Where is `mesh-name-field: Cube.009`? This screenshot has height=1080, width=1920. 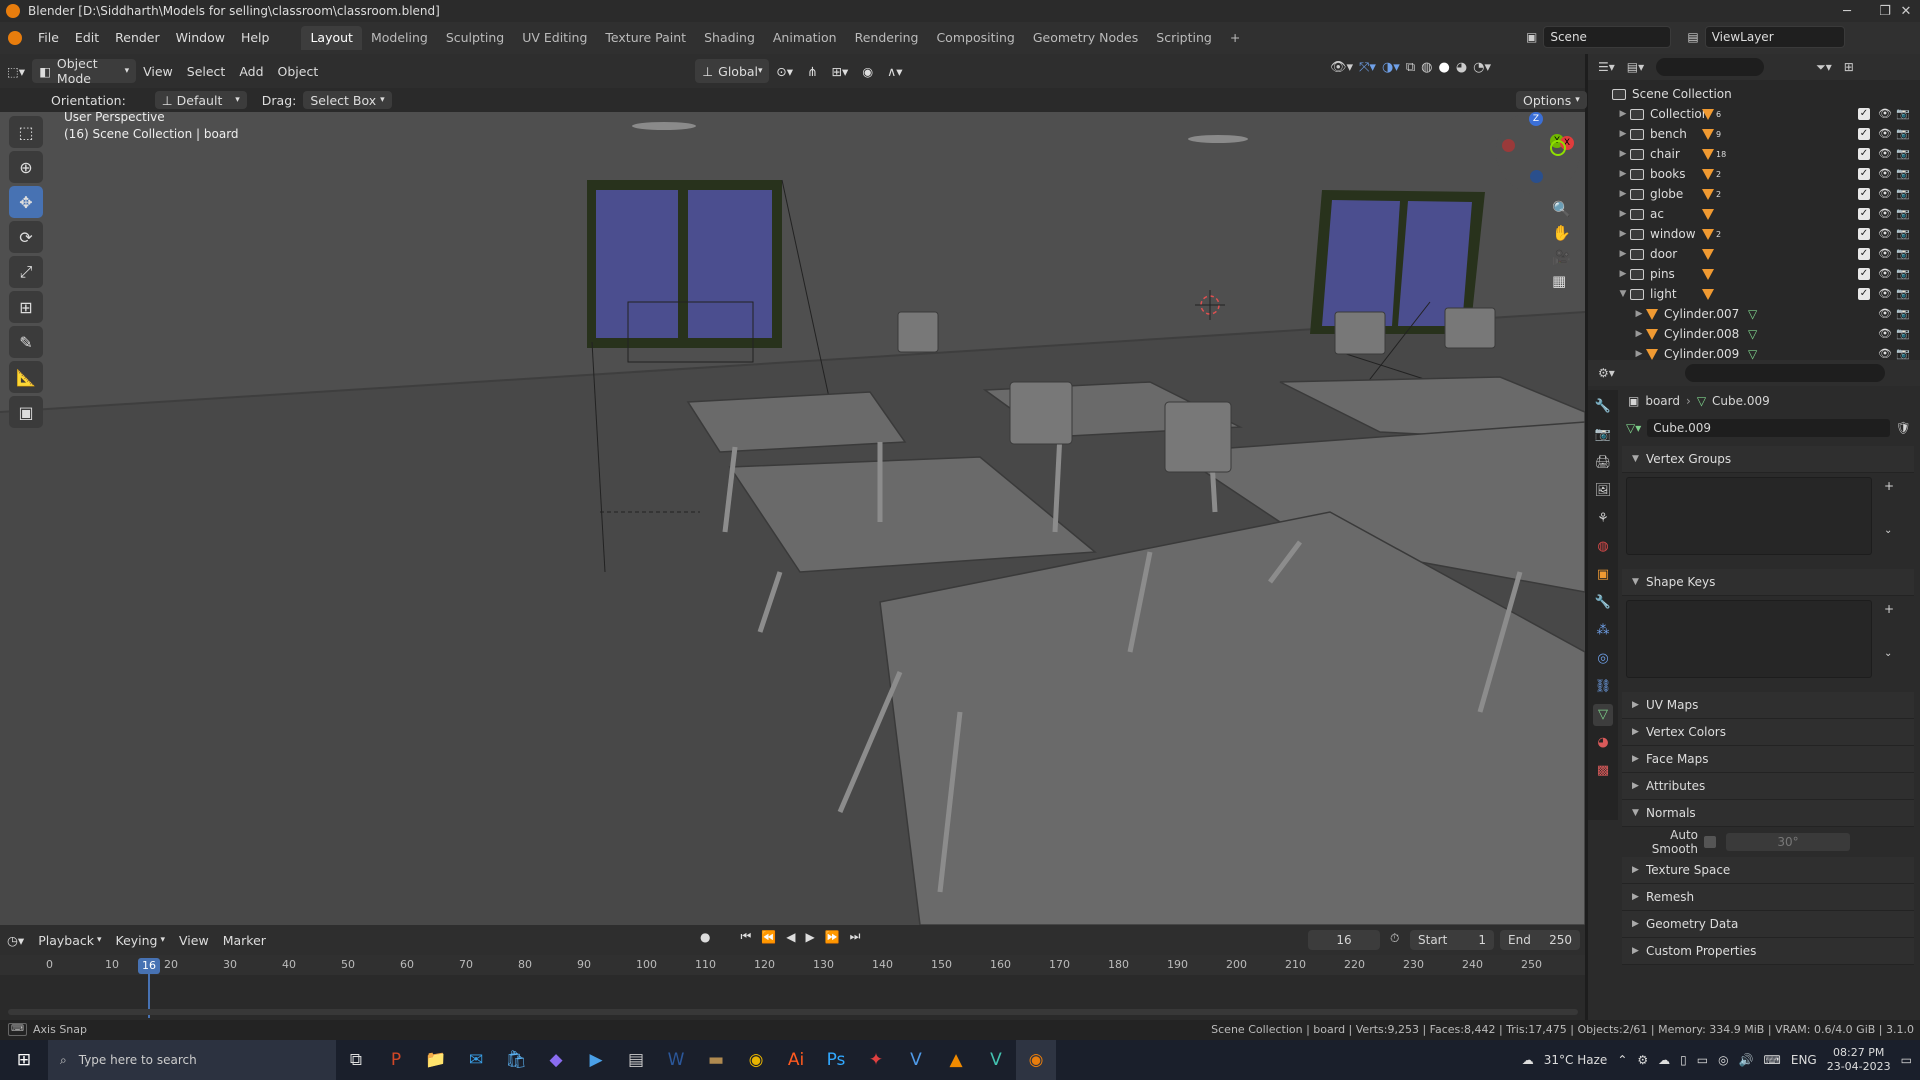 mesh-name-field: Cube.009 is located at coordinates (1768, 428).